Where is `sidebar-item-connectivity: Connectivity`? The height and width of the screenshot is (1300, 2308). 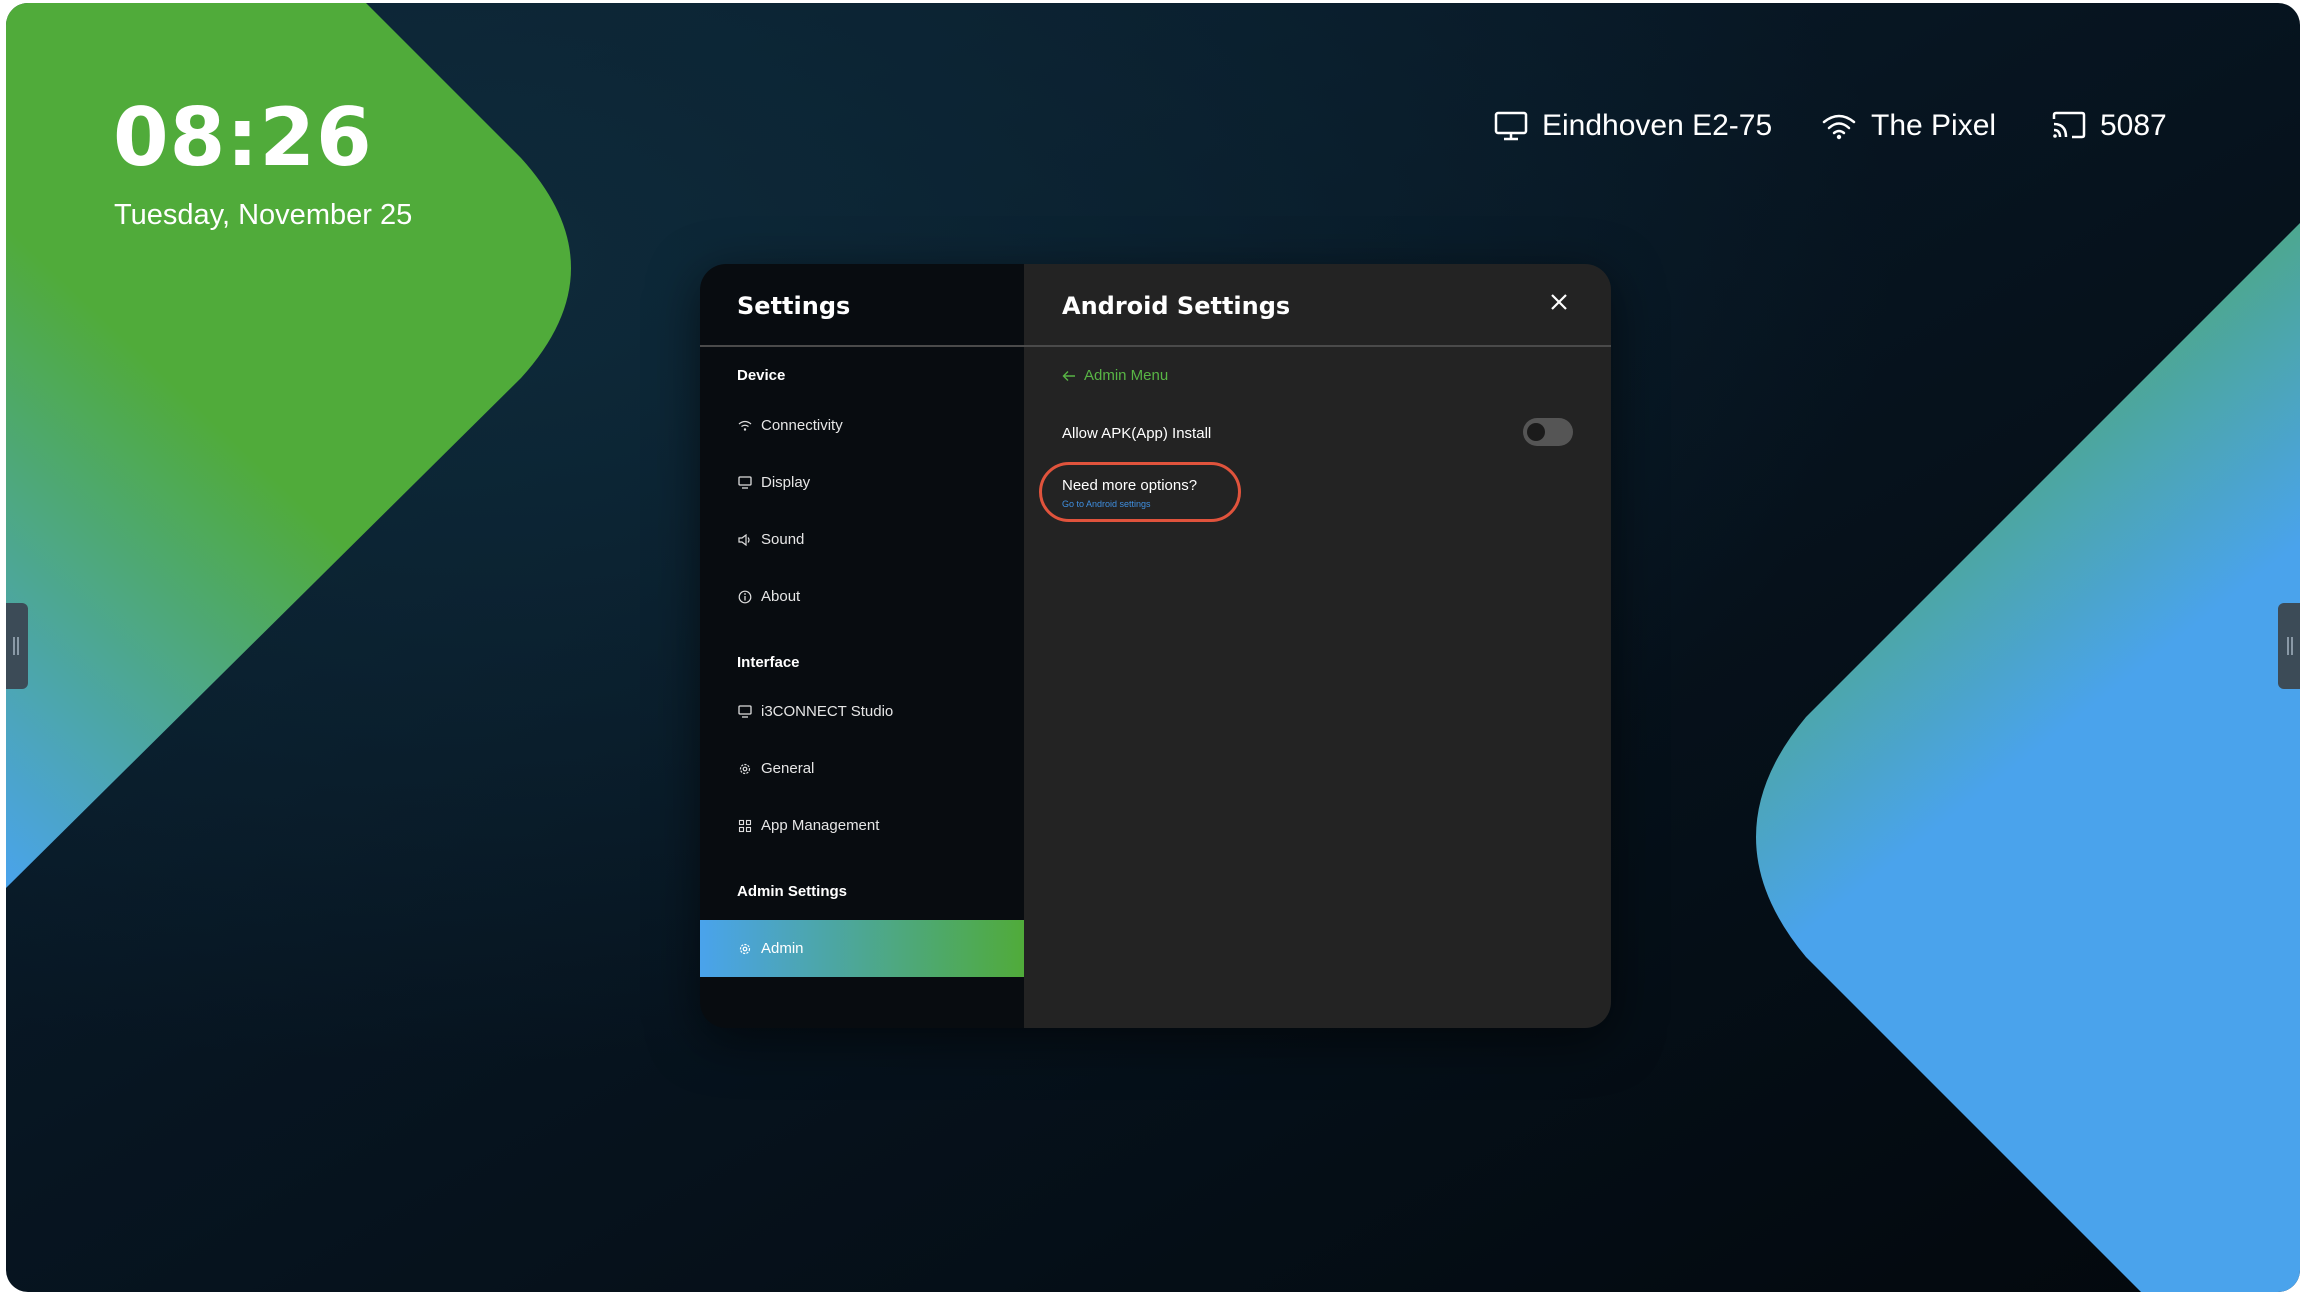
sidebar-item-connectivity: Connectivity is located at coordinates (862, 425).